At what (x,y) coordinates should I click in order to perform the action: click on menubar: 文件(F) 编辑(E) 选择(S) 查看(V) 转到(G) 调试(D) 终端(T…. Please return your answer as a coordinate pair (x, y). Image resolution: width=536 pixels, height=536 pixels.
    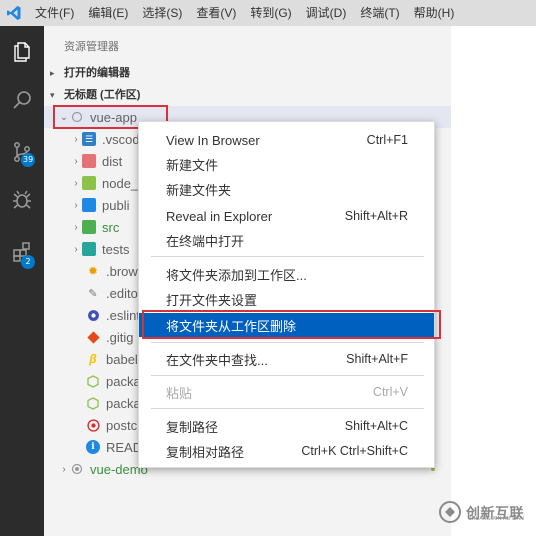
    Looking at the image, I should click on (268, 13).